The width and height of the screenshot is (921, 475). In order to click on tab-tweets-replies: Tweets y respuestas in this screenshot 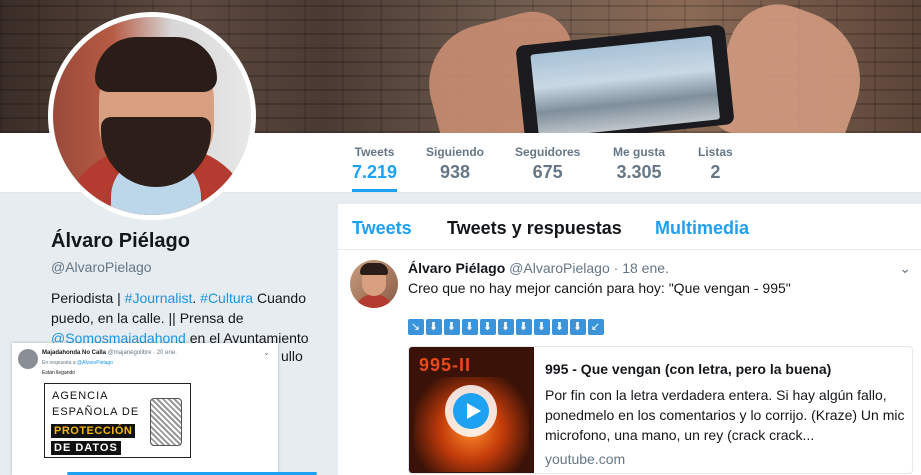, I will do `click(534, 228)`.